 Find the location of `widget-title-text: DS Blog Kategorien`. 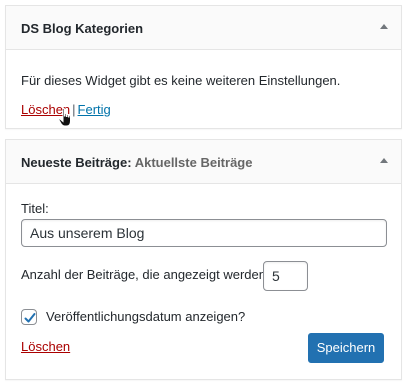

widget-title-text: DS Blog Kategorien is located at coordinates (82, 28).